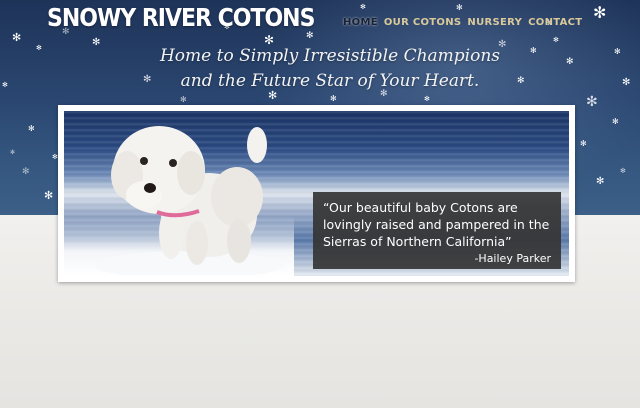 Image resolution: width=640 pixels, height=408 pixels. What do you see at coordinates (512, 258) in the screenshot?
I see `testimonial-author: -Hailey Parker` at bounding box center [512, 258].